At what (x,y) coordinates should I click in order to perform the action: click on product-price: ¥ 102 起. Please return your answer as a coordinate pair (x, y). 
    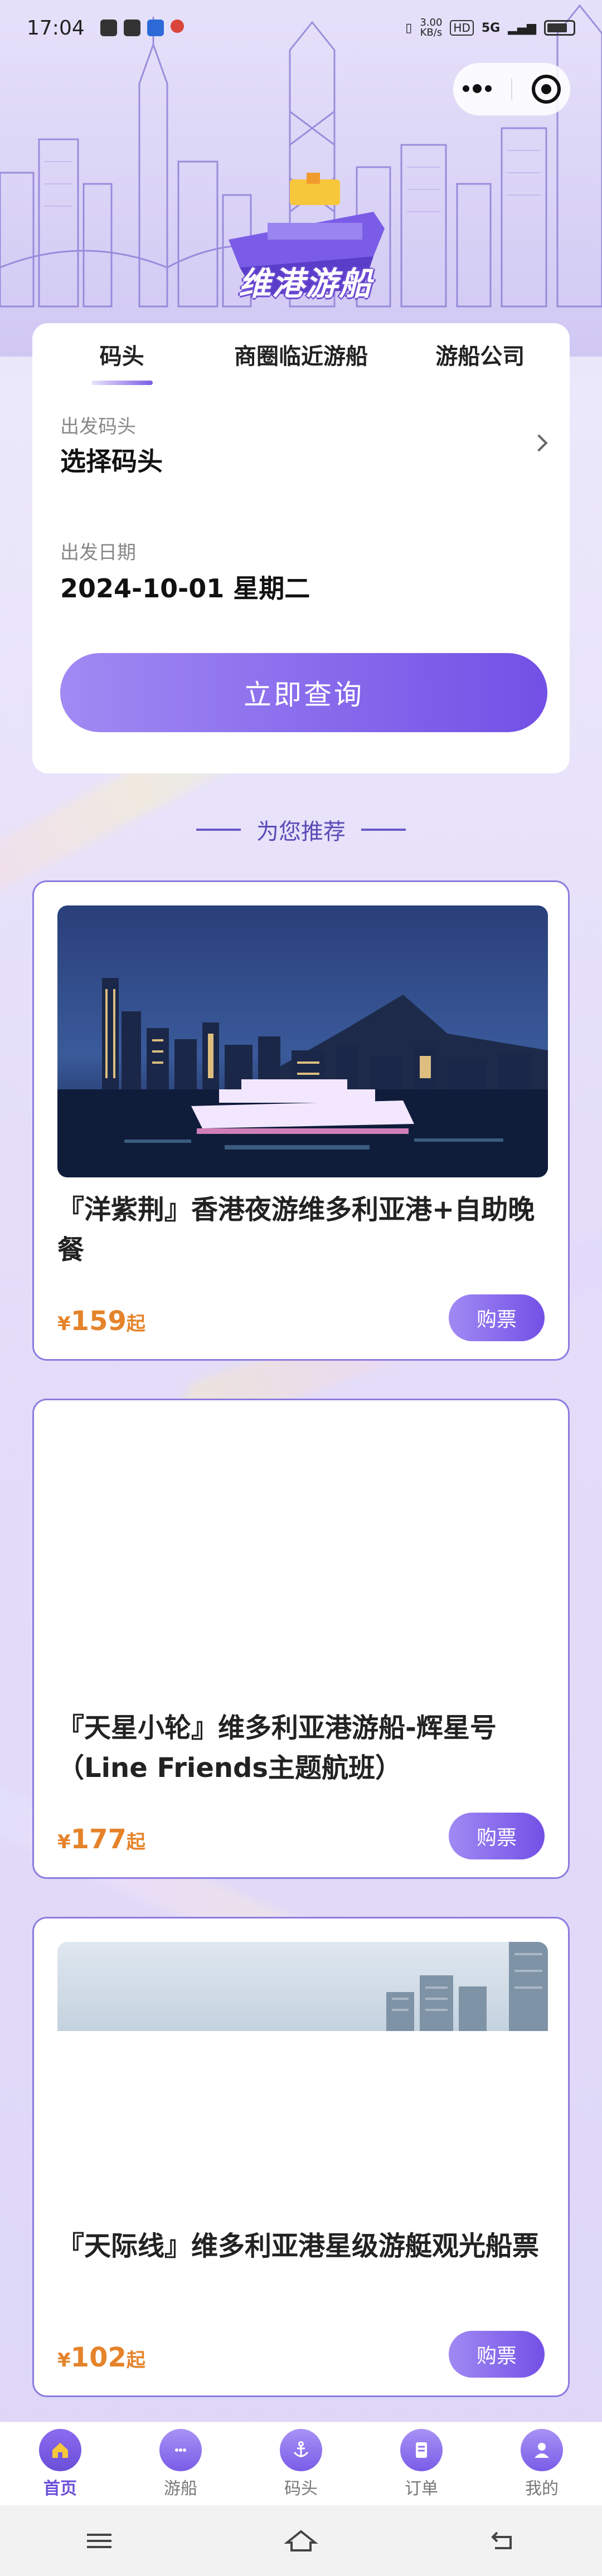
    Looking at the image, I should click on (101, 2358).